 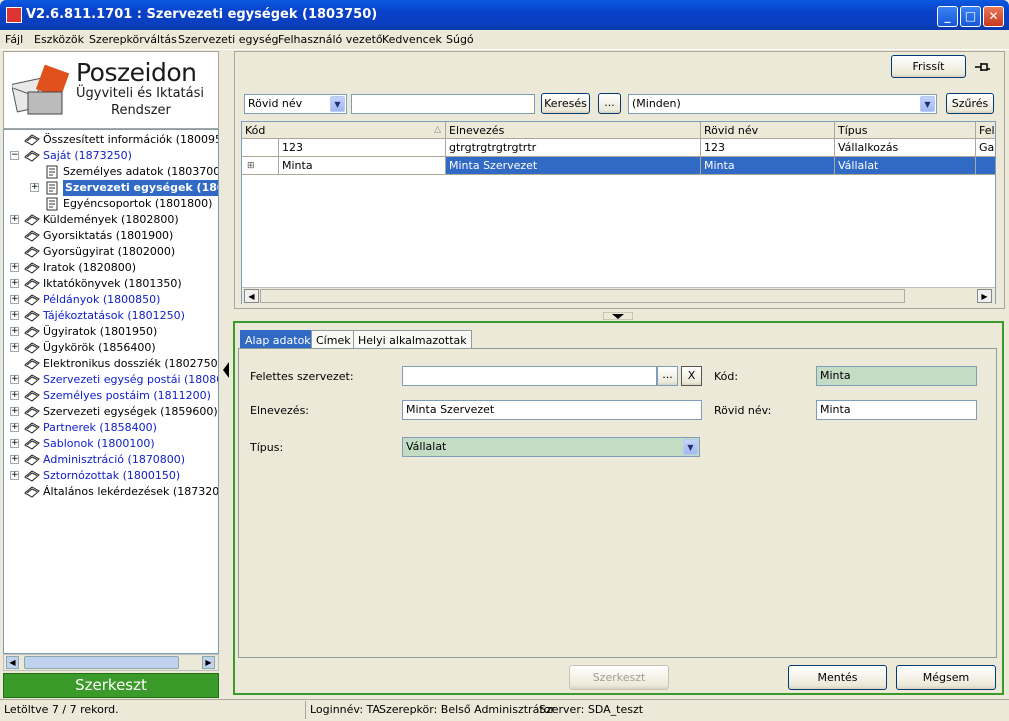 What do you see at coordinates (344, 130) in the screenshot?
I see `column-header-kod: Kód △` at bounding box center [344, 130].